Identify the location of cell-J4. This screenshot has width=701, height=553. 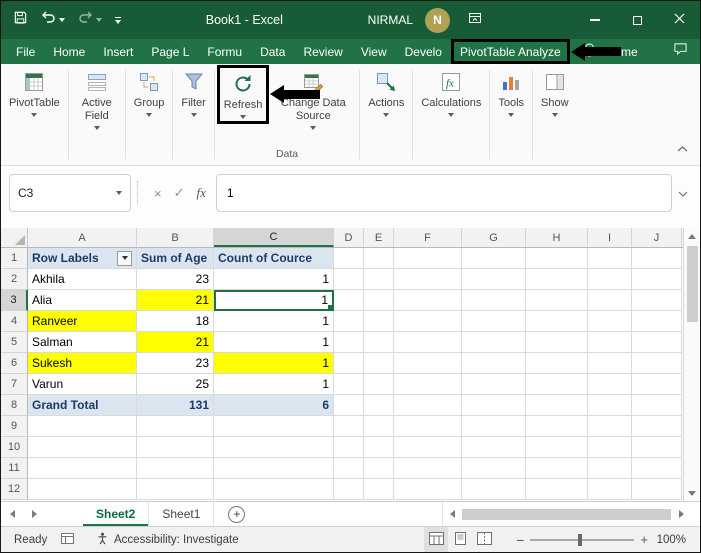
(657, 321).